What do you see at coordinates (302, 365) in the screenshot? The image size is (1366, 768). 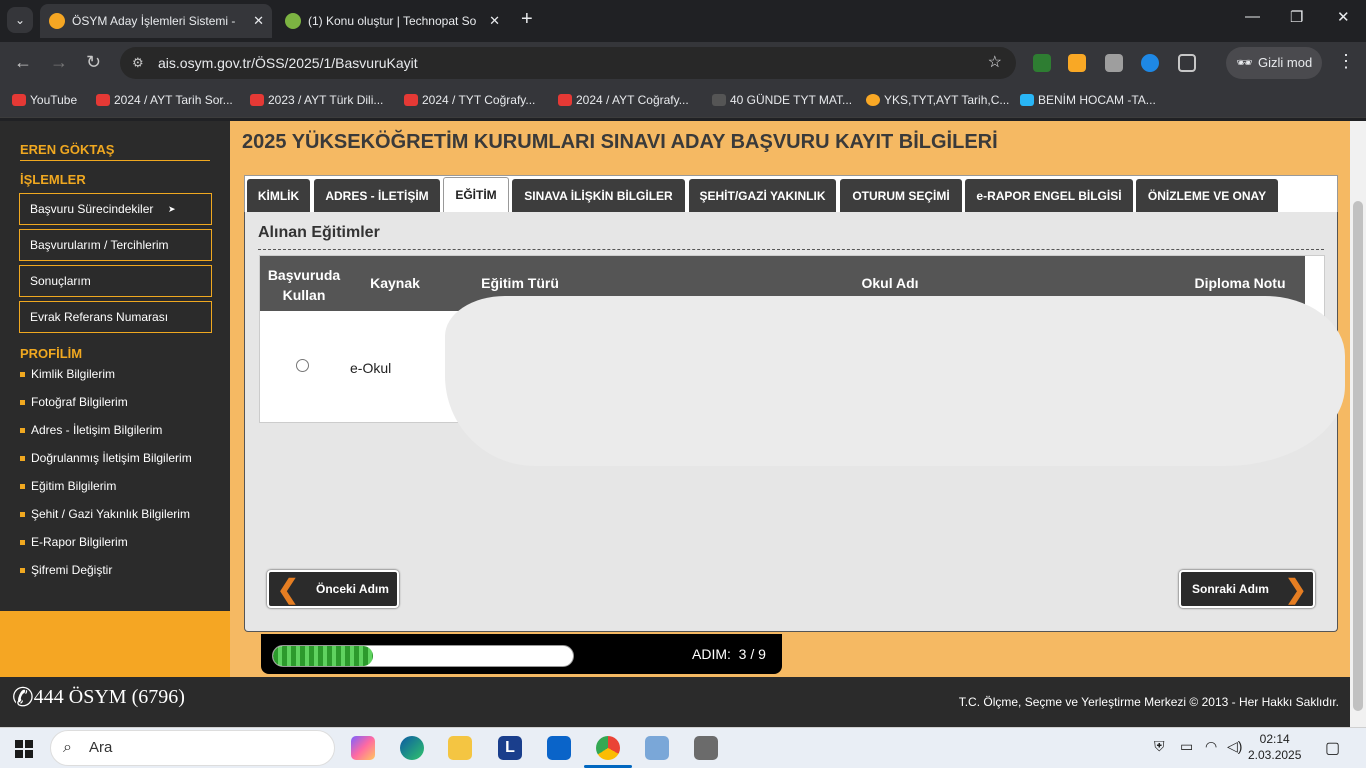 I see `use-in-application-radio` at bounding box center [302, 365].